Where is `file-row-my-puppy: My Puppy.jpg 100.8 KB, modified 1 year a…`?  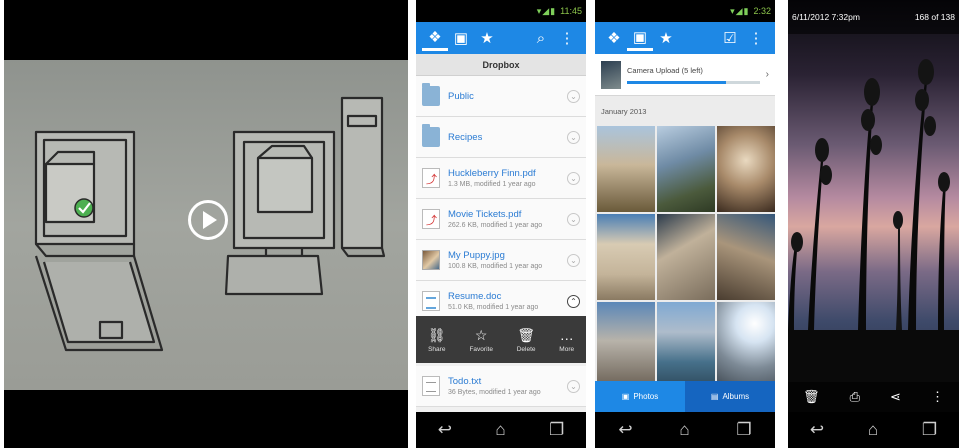 file-row-my-puppy: My Puppy.jpg 100.8 KB, modified 1 year a… is located at coordinates (501, 260).